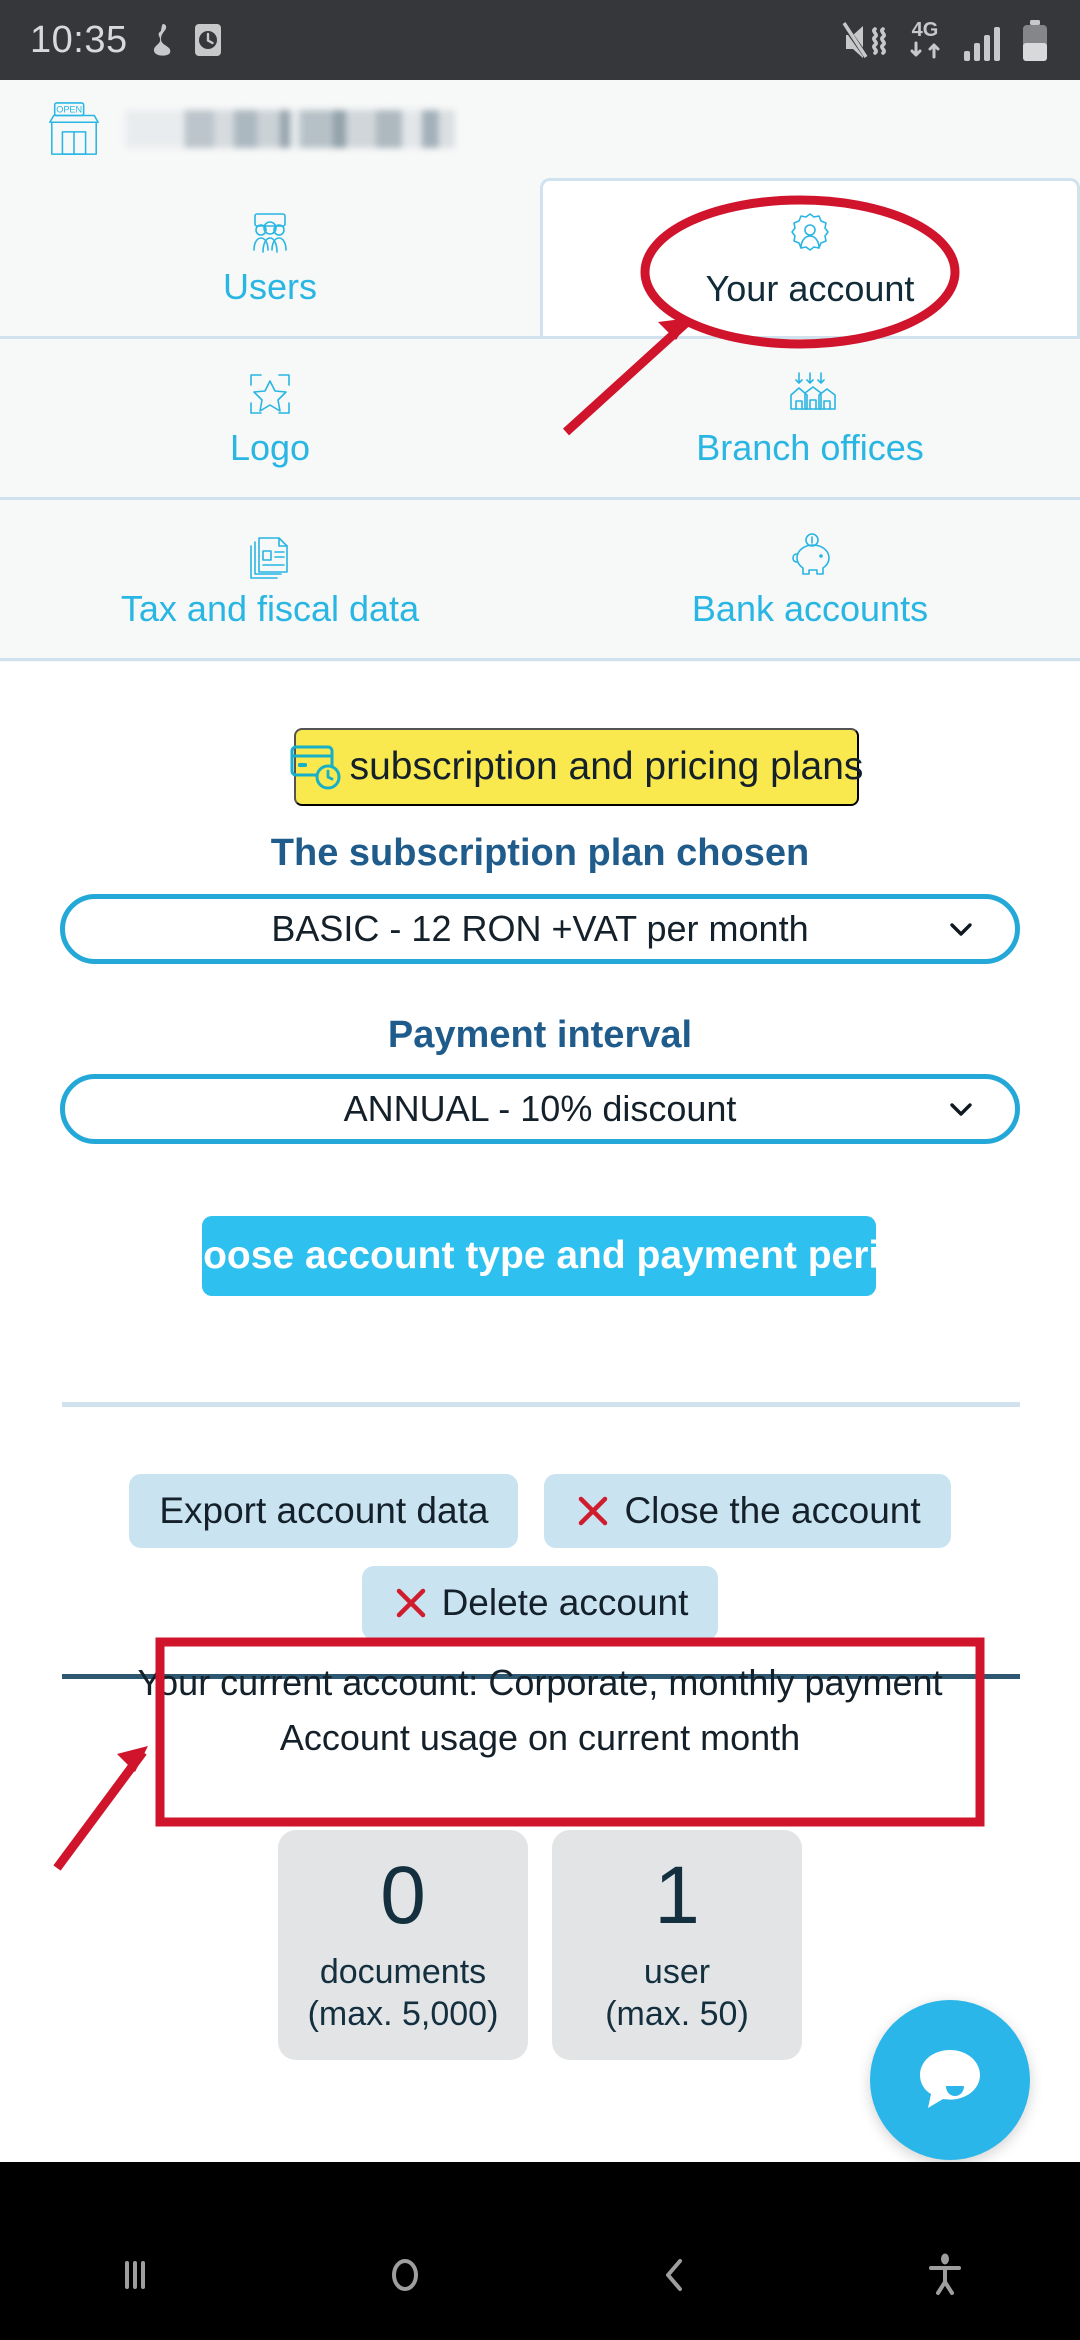  Describe the element at coordinates (403, 1971) in the screenshot. I see `documents-unit: documents` at that location.